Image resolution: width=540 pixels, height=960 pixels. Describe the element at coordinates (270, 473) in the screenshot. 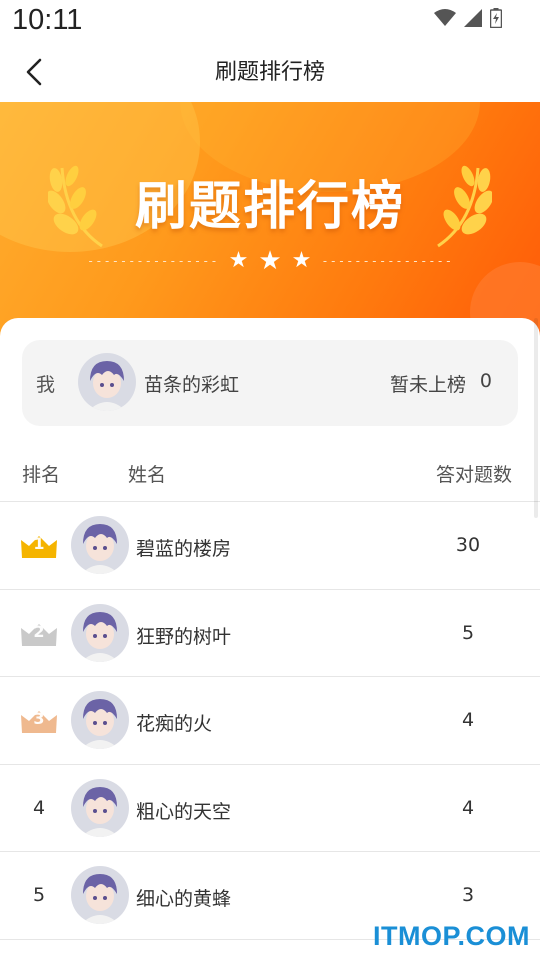

I see `table-header: 排名 姓名 答对题数` at that location.